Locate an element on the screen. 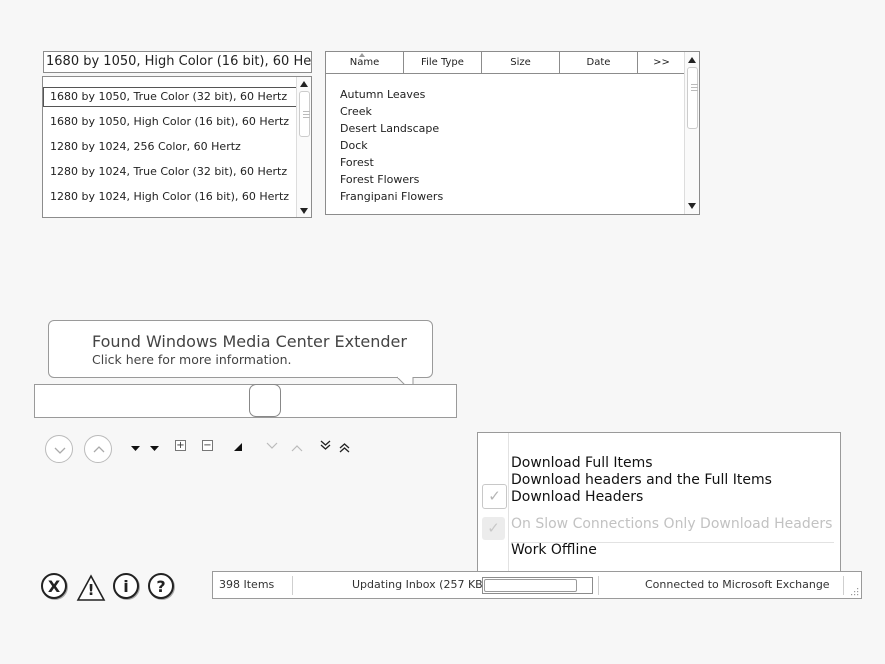  resize-corner-icon is located at coordinates (238, 447).